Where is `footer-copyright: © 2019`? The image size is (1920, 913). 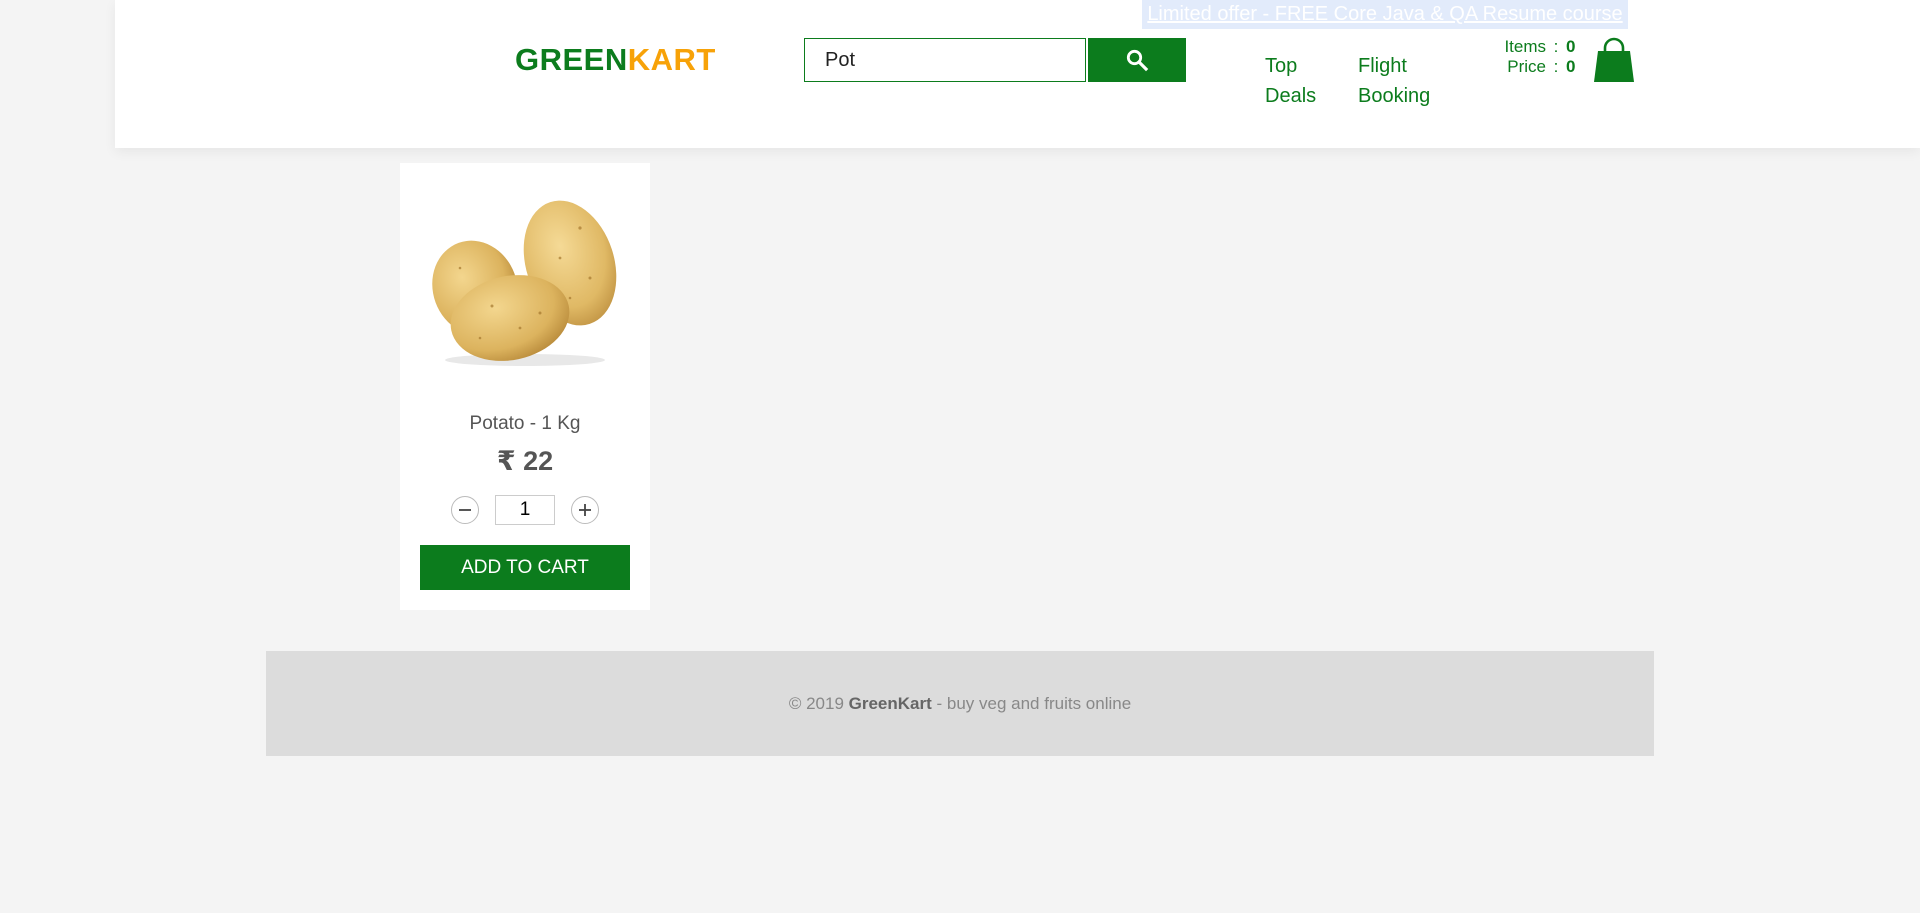
footer-copyright: © 2019 is located at coordinates (818, 703).